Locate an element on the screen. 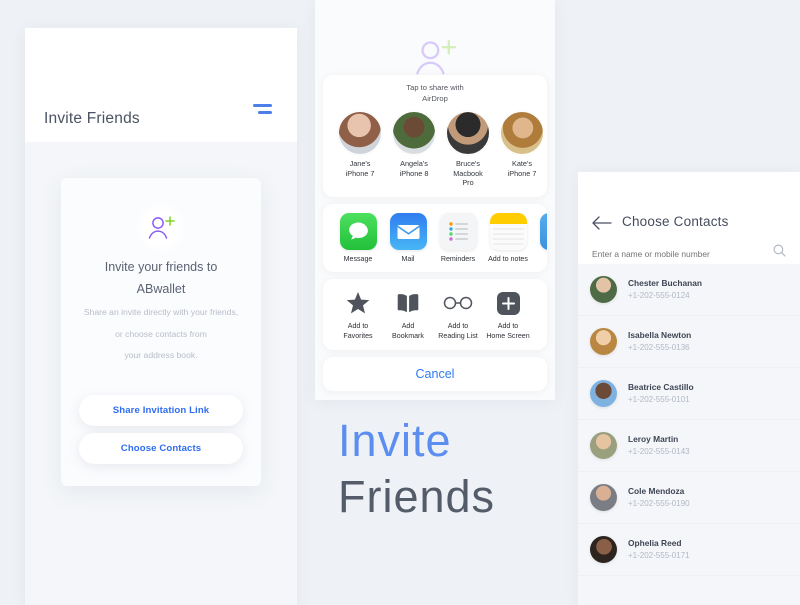  airdrop-label: Tap to share with AirDrop is located at coordinates (435, 93).